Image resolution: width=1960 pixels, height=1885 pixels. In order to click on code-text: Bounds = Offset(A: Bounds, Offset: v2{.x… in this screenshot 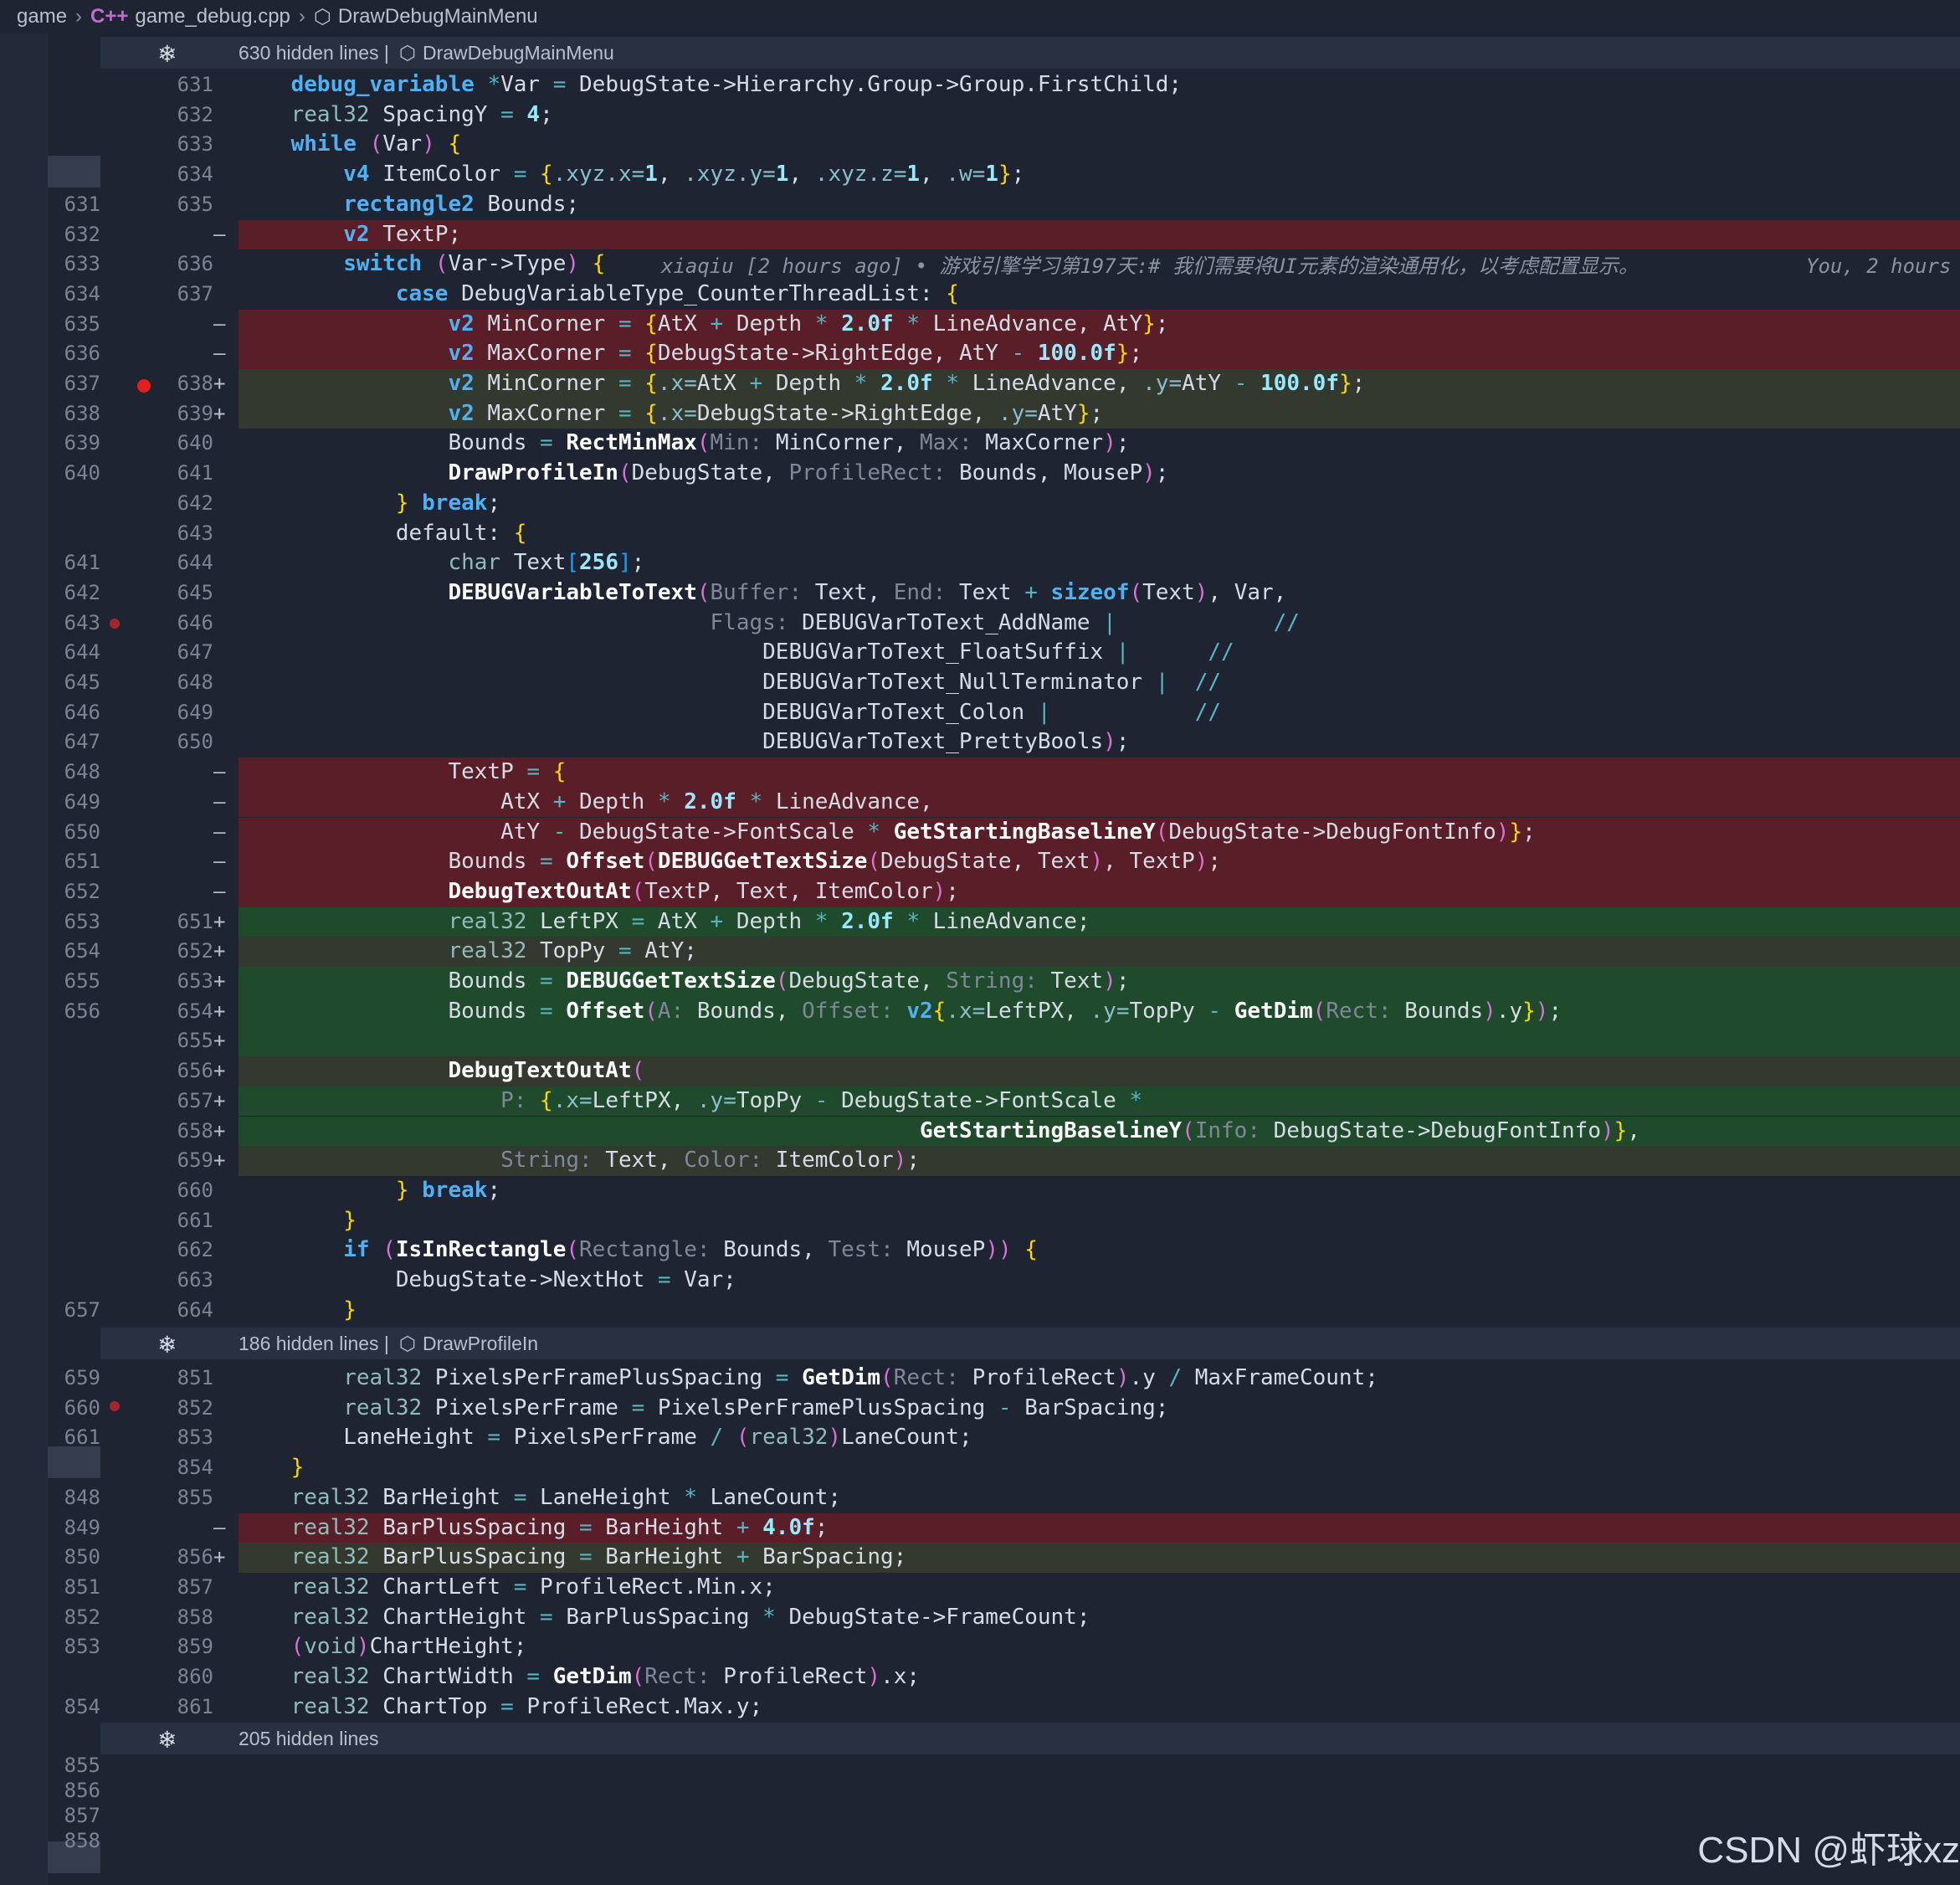, I will do `click(900, 1012)`.